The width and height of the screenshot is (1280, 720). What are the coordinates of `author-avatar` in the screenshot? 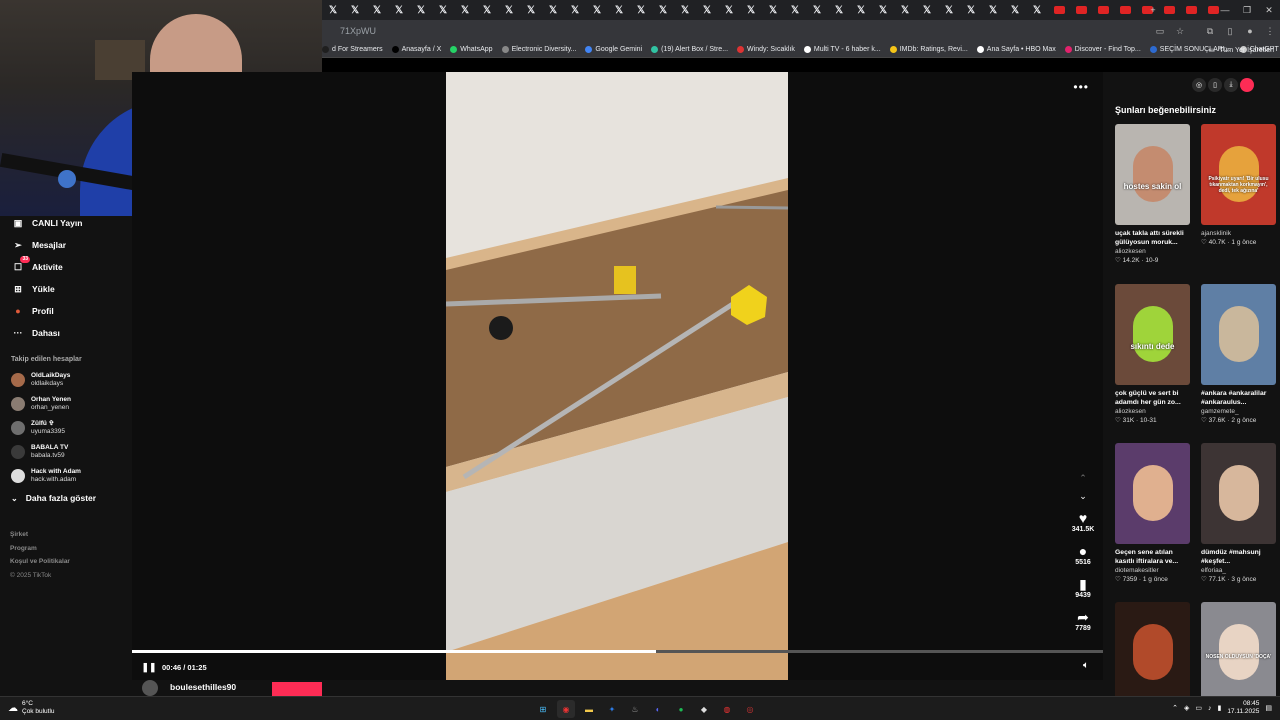 It's located at (150, 688).